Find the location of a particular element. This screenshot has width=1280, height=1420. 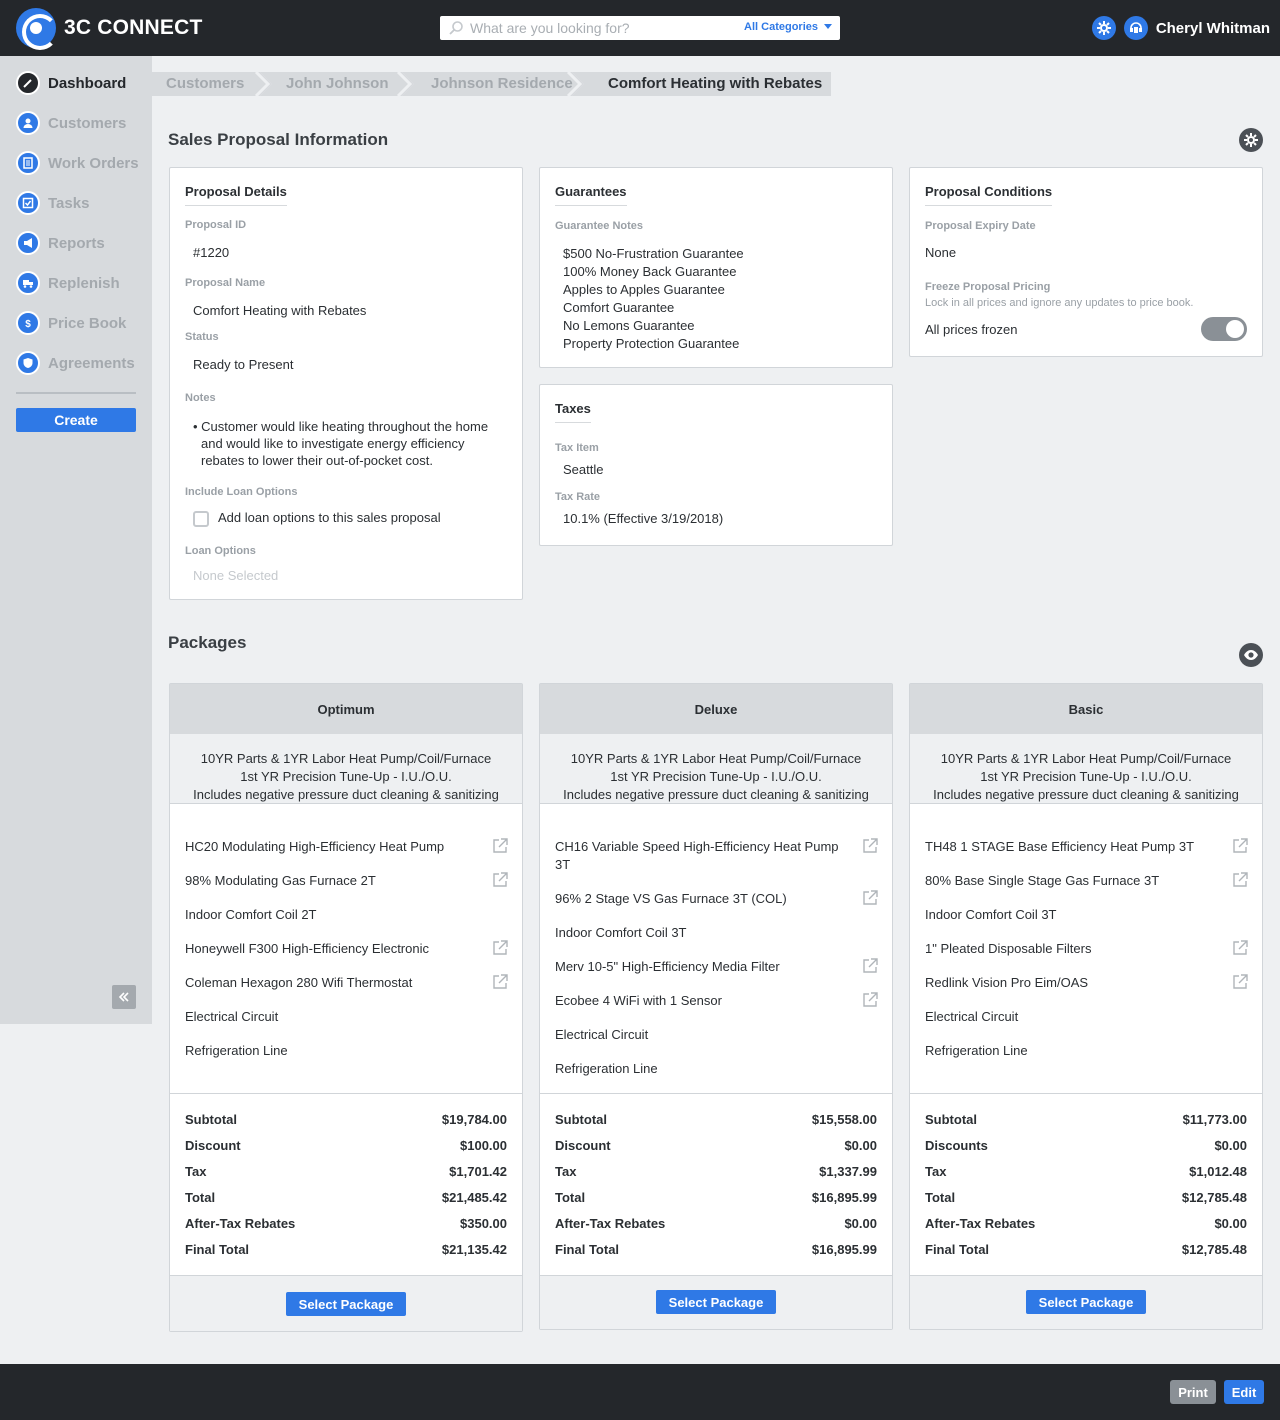

toggle-knob is located at coordinates (1235, 329).